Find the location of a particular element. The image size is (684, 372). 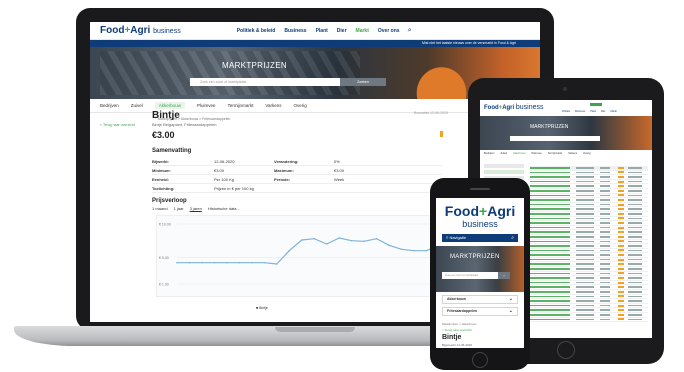

tablet-nav-item: Politiek is located at coordinates (566, 111).